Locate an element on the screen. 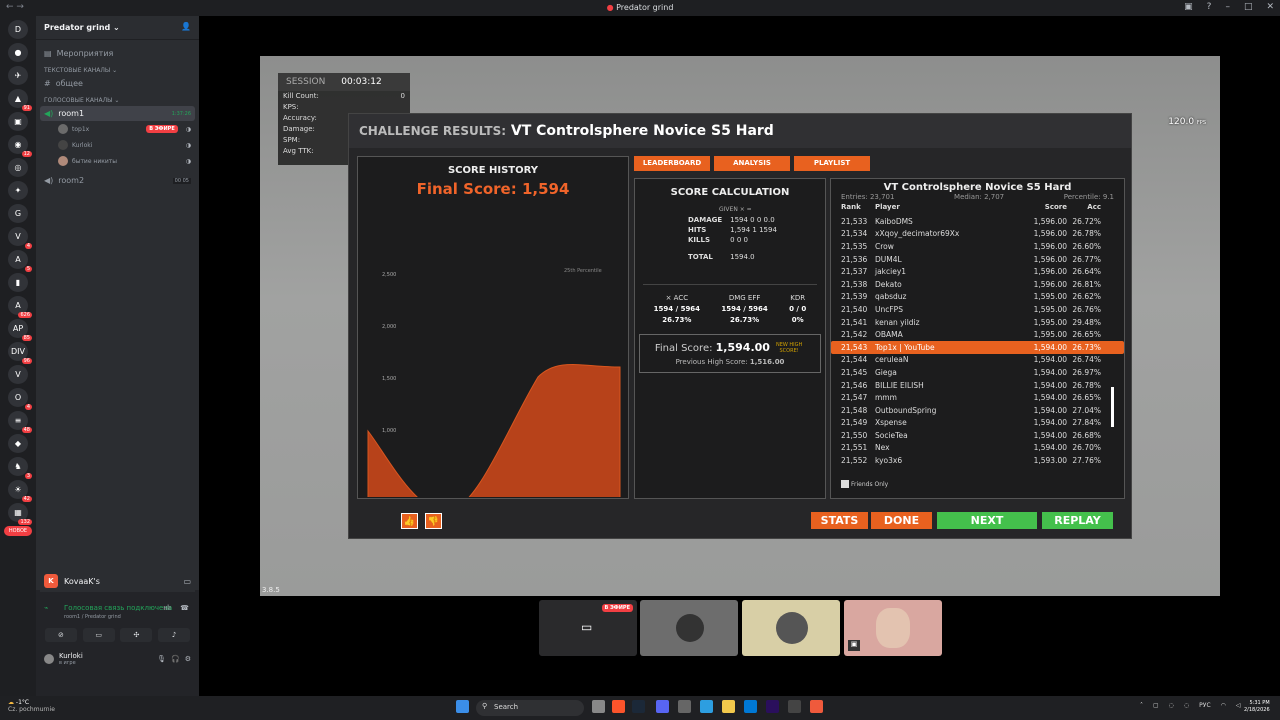  server-icon: V4 is located at coordinates (20, 238).